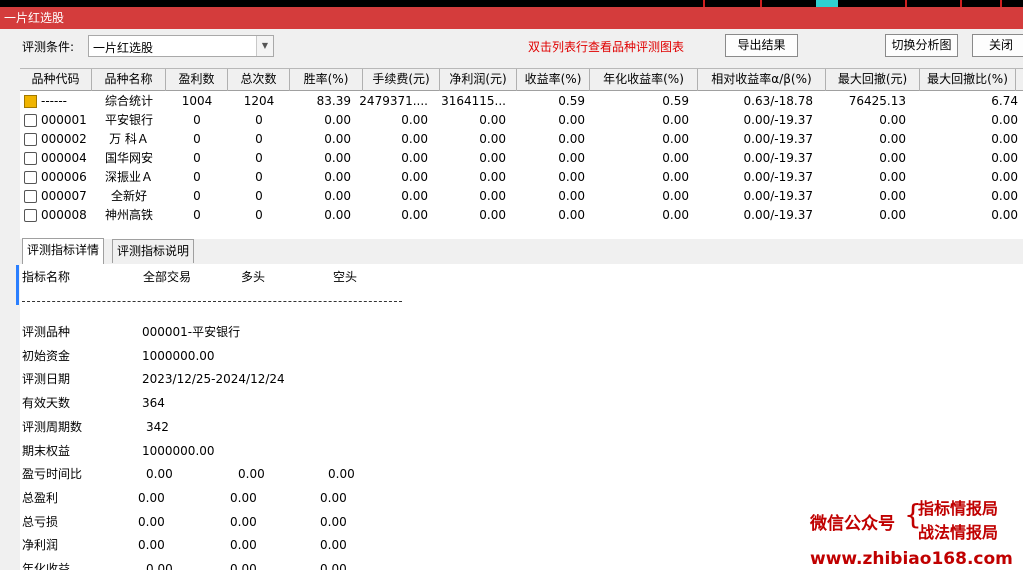  I want to click on condition-value: 一片红选股, so click(123, 48).